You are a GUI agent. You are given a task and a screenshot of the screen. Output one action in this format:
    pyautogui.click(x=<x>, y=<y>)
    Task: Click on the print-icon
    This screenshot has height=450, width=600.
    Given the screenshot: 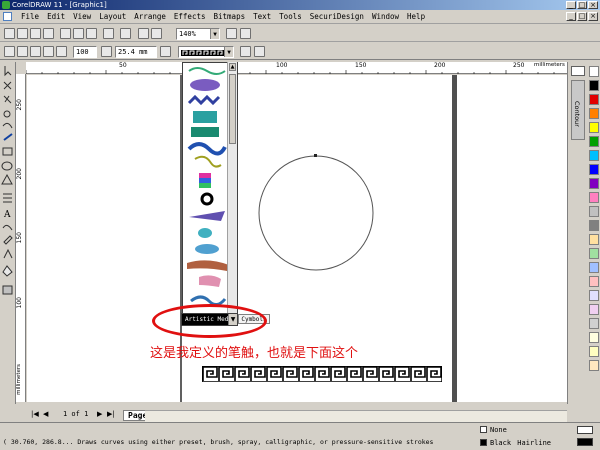 What is the action you would take?
    pyautogui.click(x=48, y=33)
    